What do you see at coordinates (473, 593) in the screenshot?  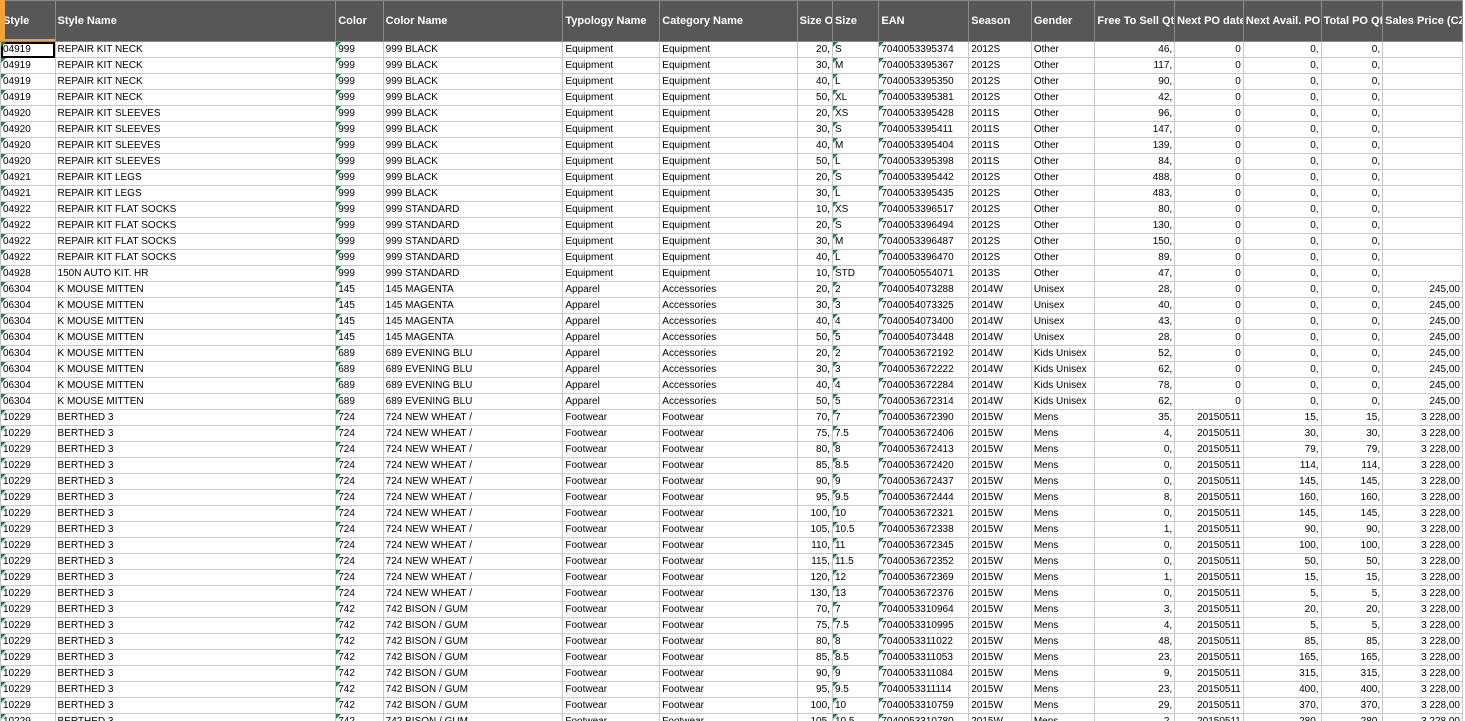 I see `cell-color-name: 724 NEW WHEAT /` at bounding box center [473, 593].